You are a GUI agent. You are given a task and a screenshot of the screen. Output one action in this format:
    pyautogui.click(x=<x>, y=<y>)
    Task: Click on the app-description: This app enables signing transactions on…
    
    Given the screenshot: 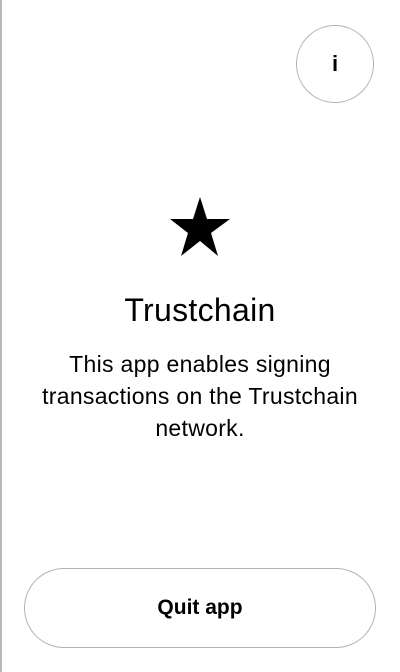 What is the action you would take?
    pyautogui.click(x=200, y=396)
    